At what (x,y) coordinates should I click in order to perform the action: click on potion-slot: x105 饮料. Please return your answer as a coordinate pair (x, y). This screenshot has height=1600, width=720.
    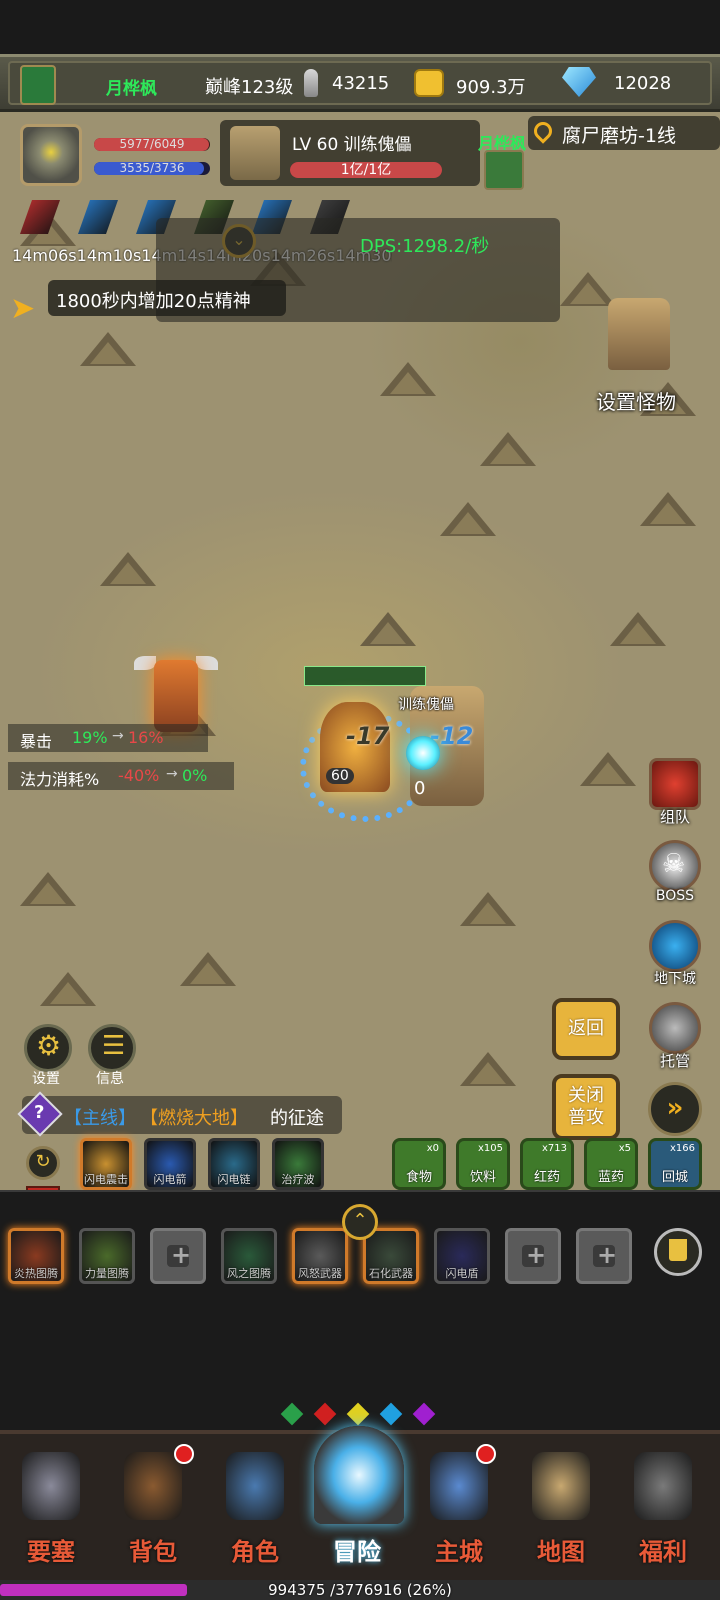
    Looking at the image, I should click on (483, 1164).